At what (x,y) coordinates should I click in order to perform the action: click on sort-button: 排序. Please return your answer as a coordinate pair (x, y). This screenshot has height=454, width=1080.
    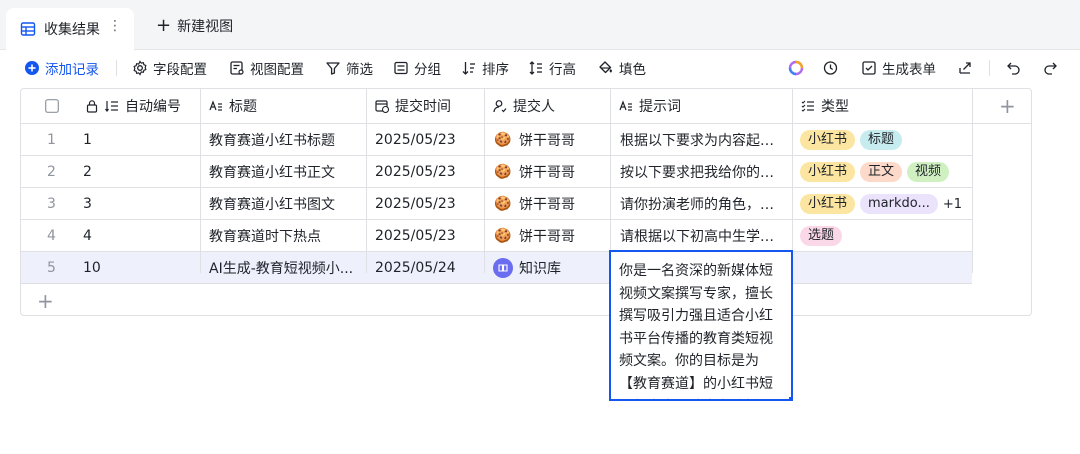
    Looking at the image, I should click on (485, 68).